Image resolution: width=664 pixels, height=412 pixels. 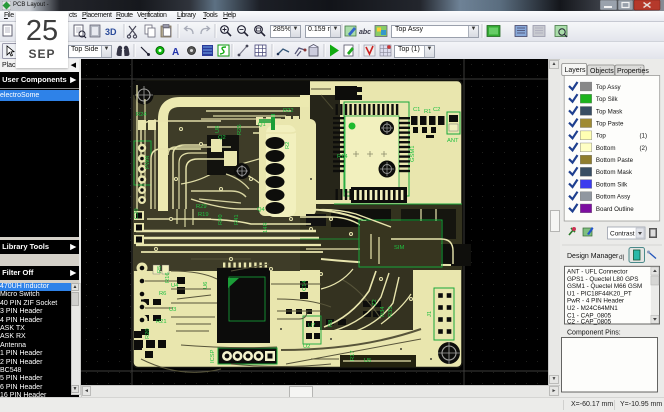 What do you see at coordinates (612, 184) in the screenshot?
I see `svg-text: Bottom Silk` at bounding box center [612, 184].